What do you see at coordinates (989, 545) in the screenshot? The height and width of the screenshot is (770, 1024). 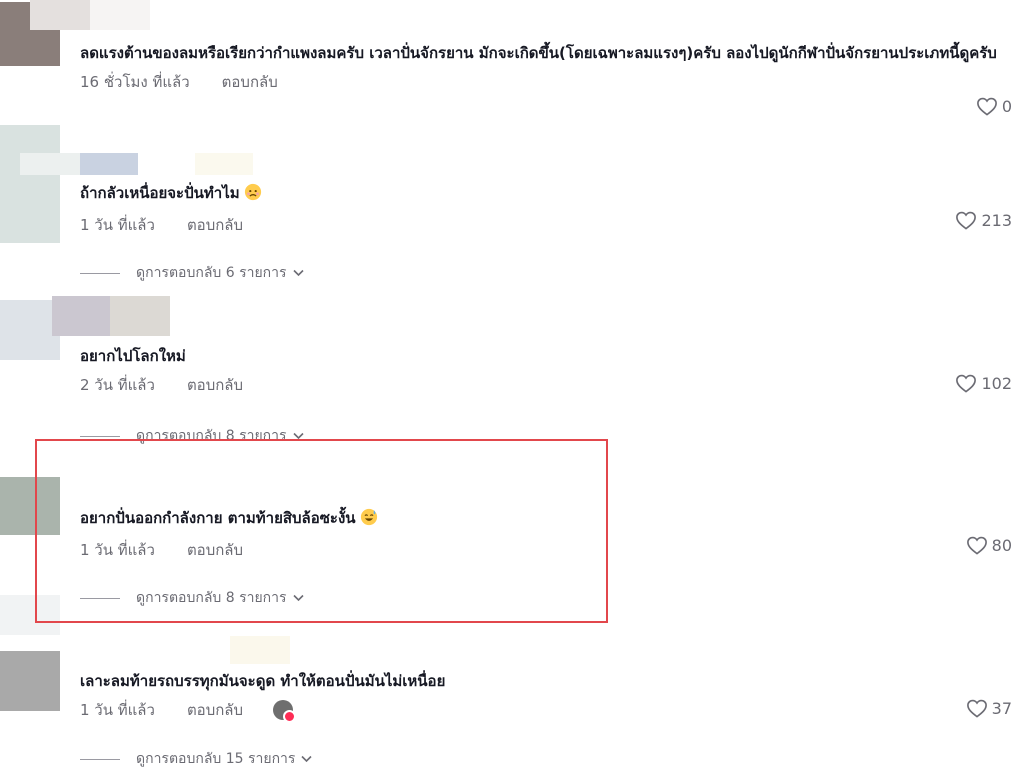 I see `like-button: 80` at bounding box center [989, 545].